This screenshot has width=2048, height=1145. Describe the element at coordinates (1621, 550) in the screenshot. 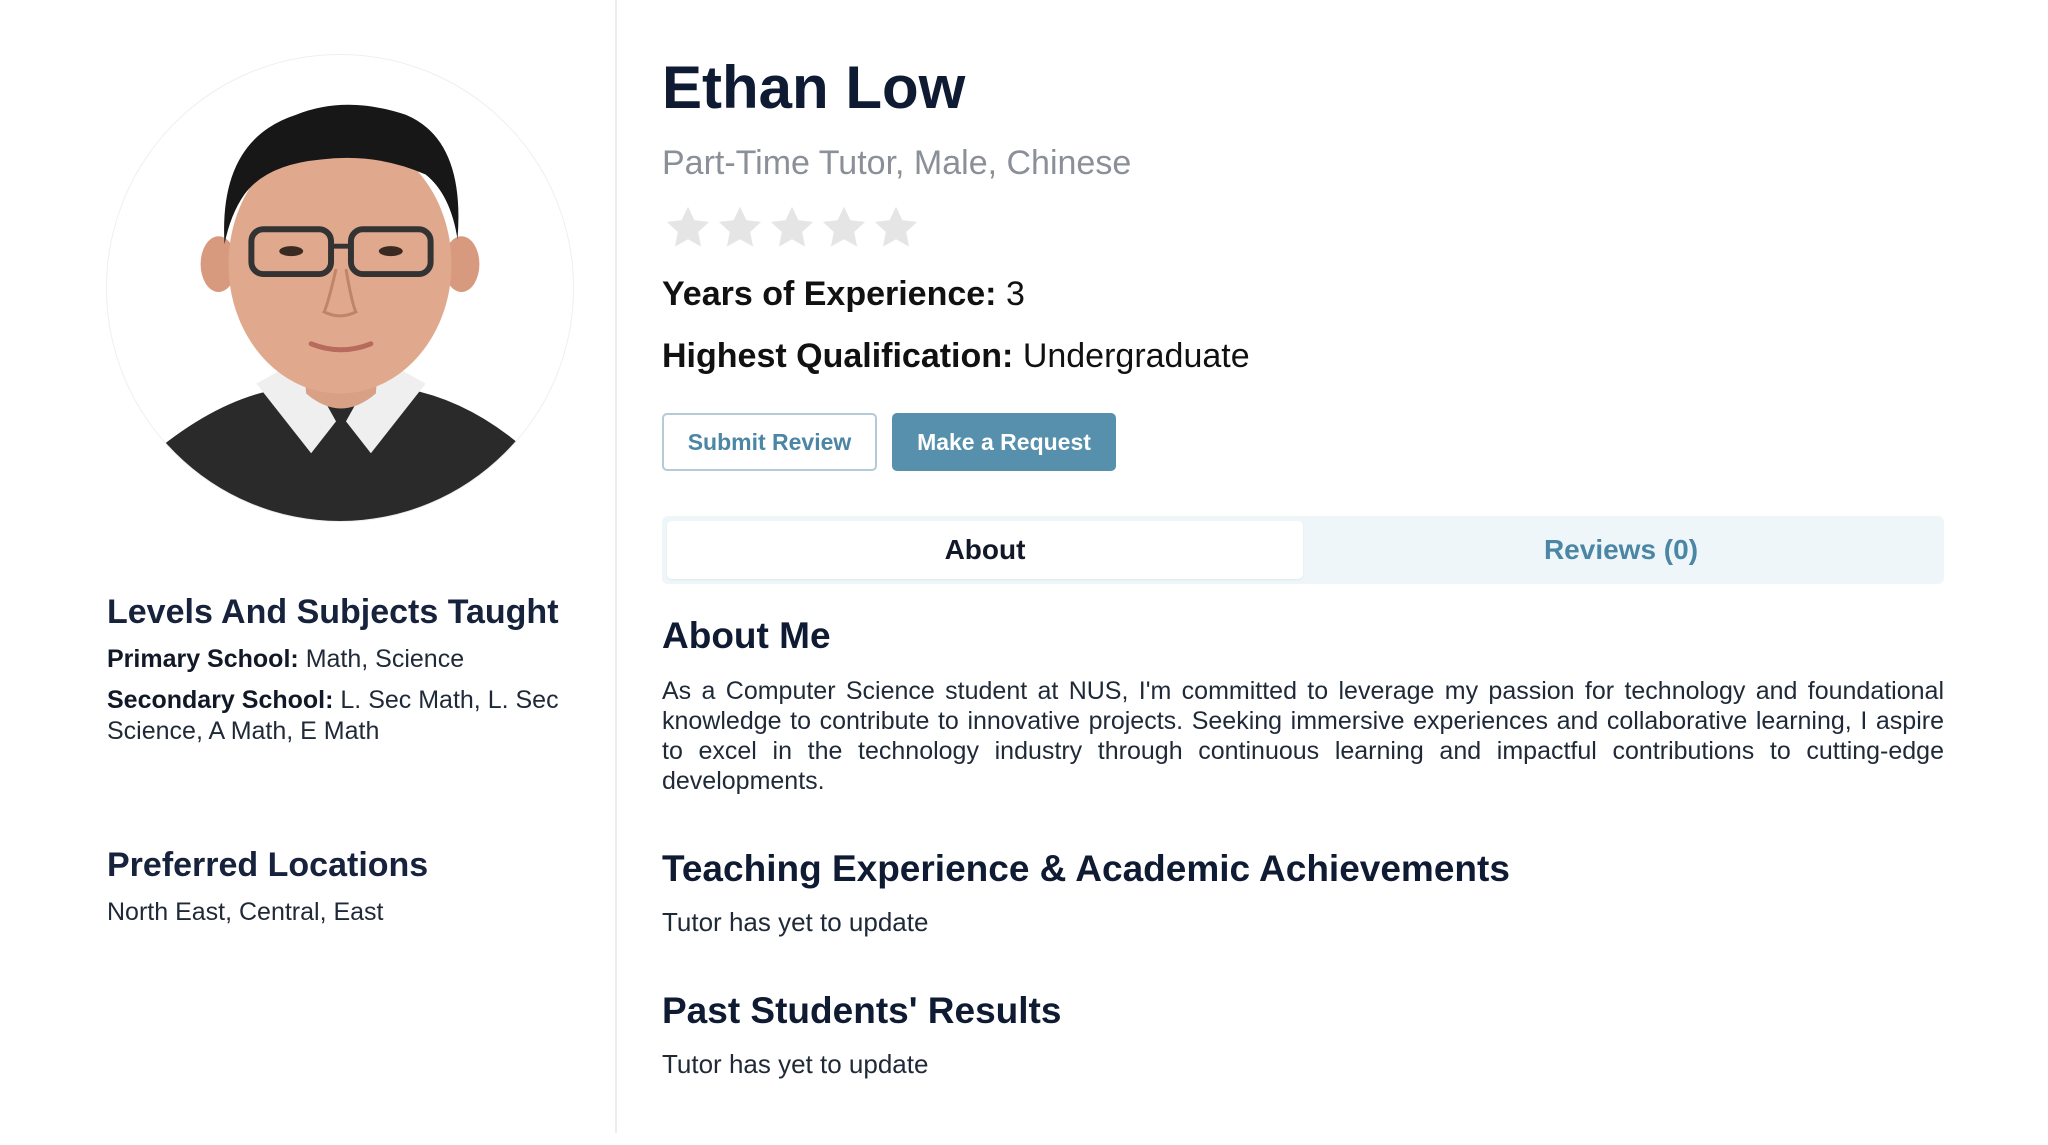

I see `tab-reviews: Reviews (0)` at that location.